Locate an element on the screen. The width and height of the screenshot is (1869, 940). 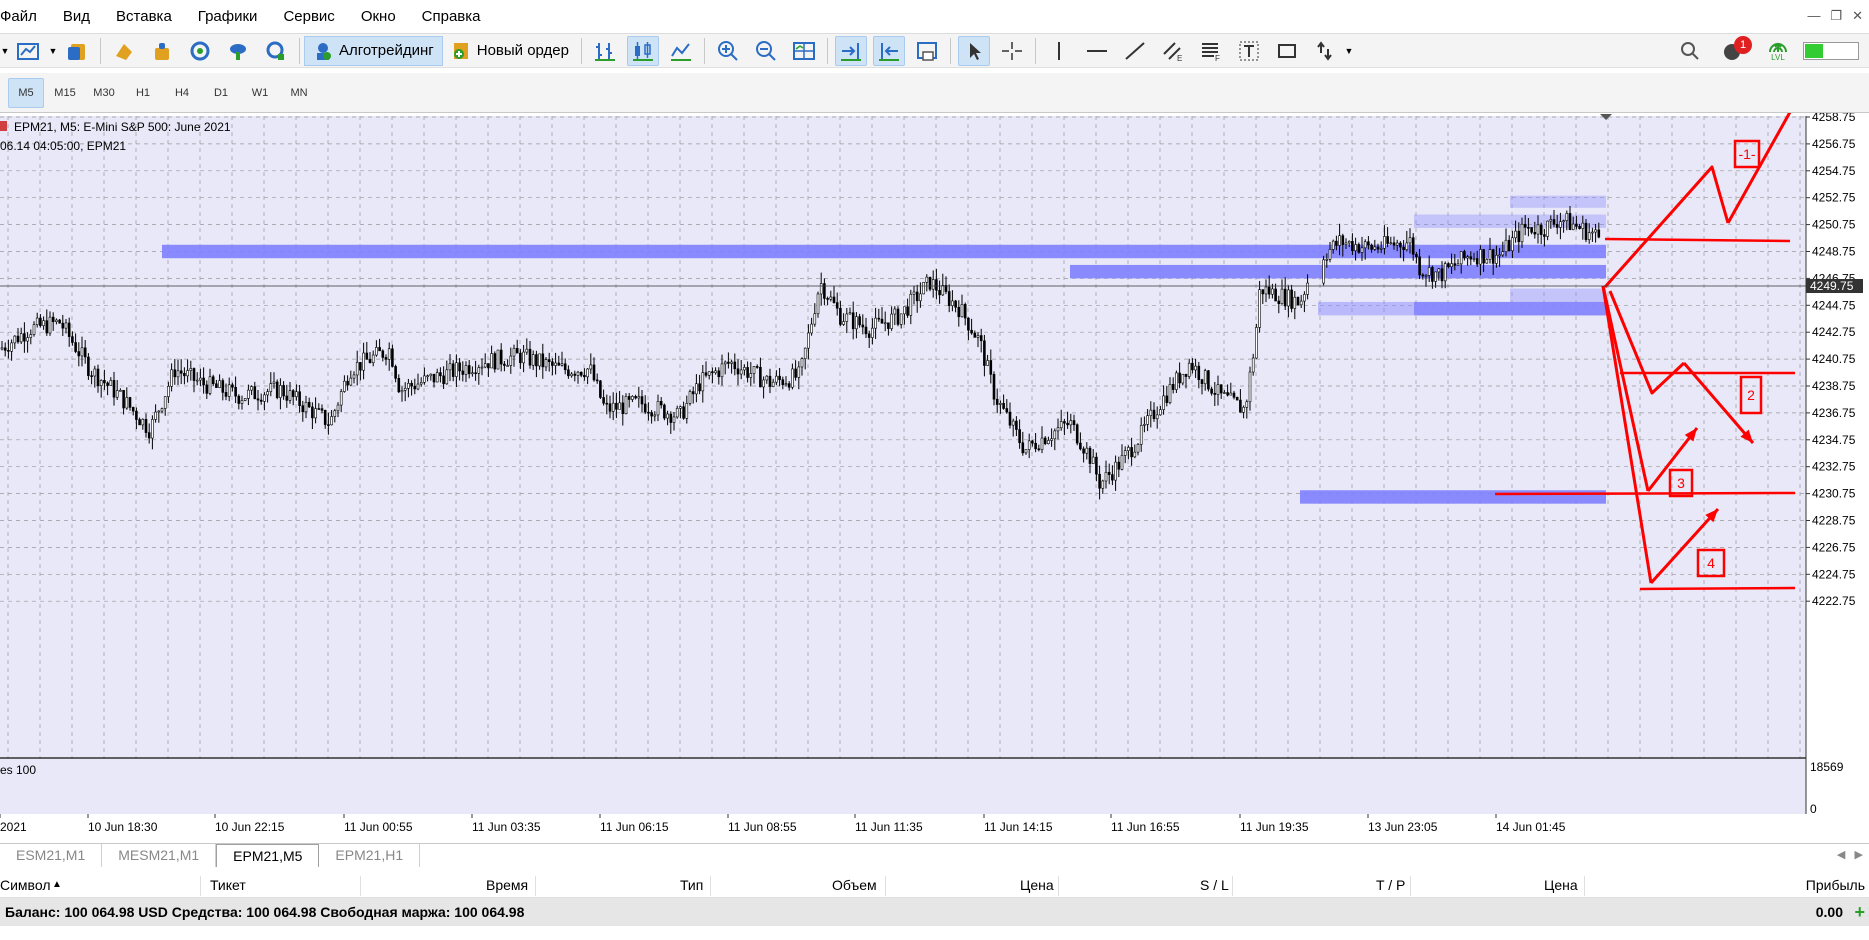
data-window-icon is located at coordinates (162, 51).